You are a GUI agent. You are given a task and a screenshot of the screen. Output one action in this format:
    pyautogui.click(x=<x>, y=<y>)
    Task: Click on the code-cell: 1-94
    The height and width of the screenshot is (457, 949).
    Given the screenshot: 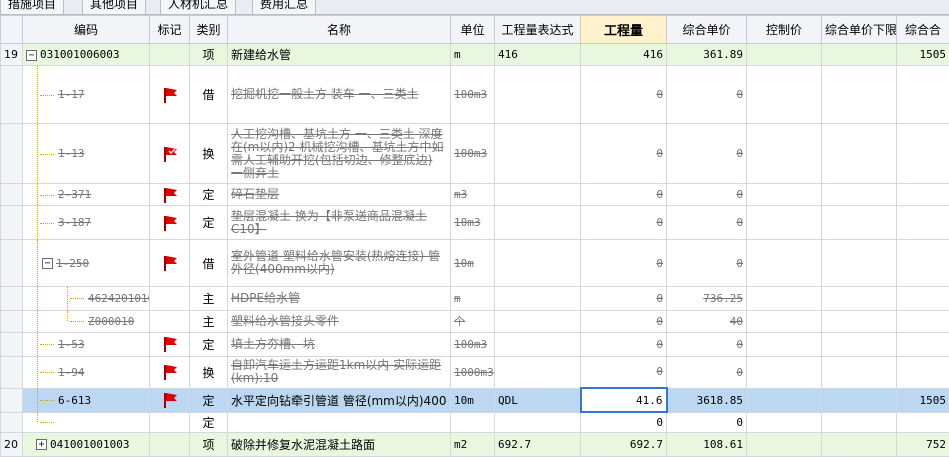 What is the action you would take?
    pyautogui.click(x=86, y=372)
    